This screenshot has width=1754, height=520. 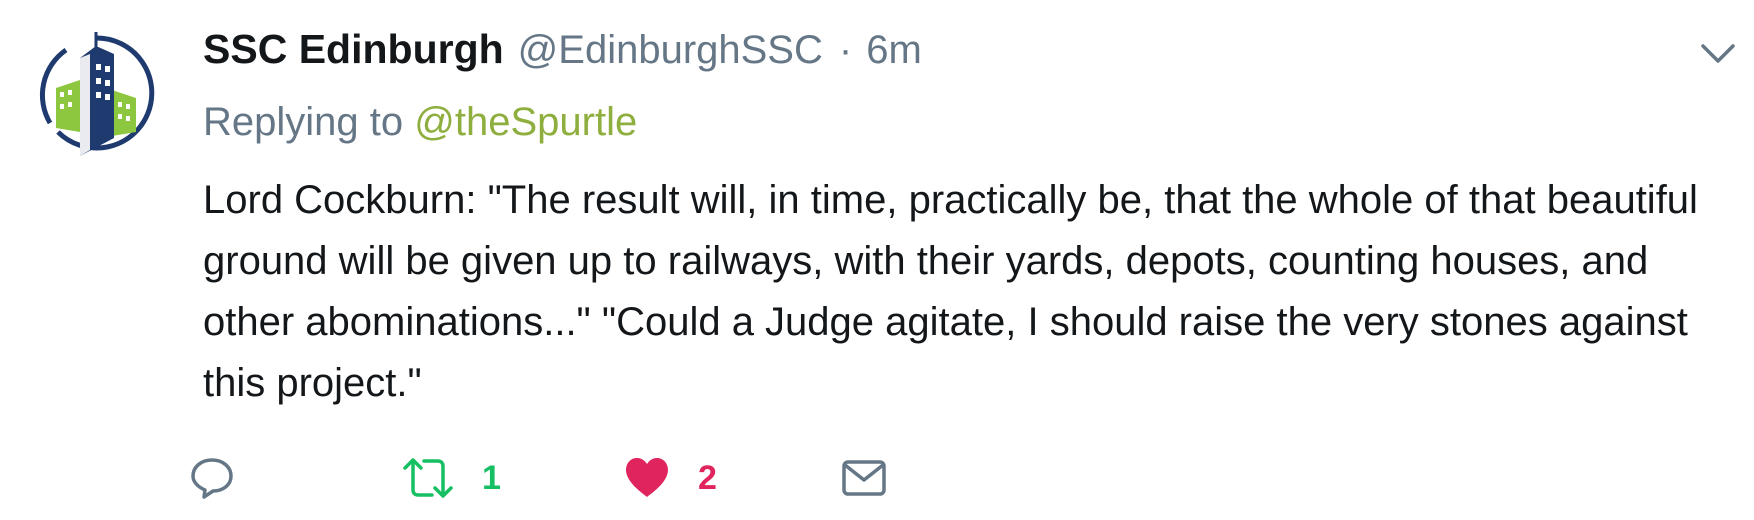 I want to click on timestamp: 6m, so click(x=894, y=50).